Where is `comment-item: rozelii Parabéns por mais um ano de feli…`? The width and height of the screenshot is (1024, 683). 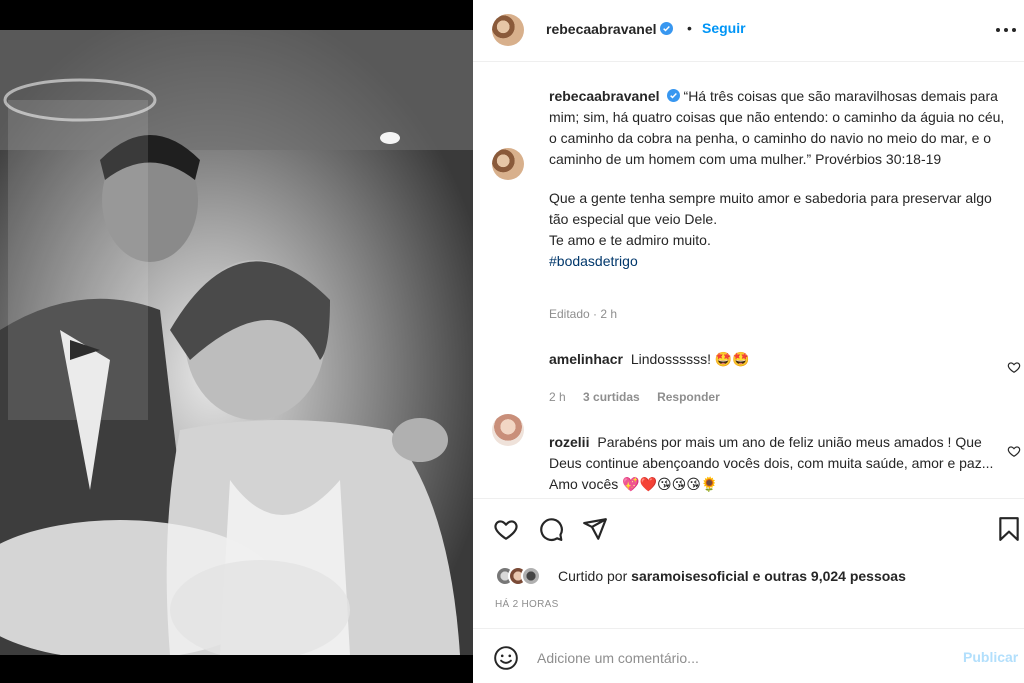 comment-item: rozelii Parabéns por mais um ano de feli… is located at coordinates (779, 463).